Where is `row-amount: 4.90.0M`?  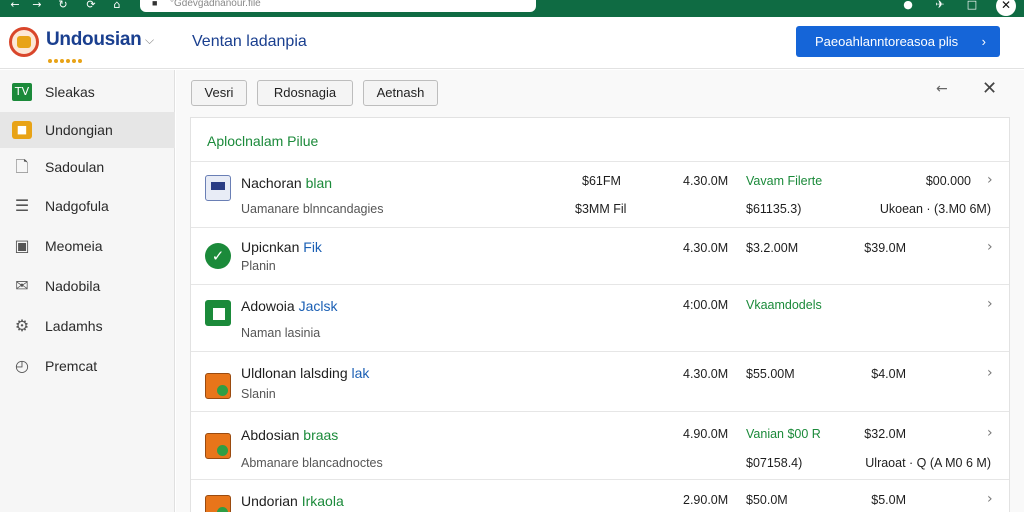 row-amount: 4.90.0M is located at coordinates (706, 434).